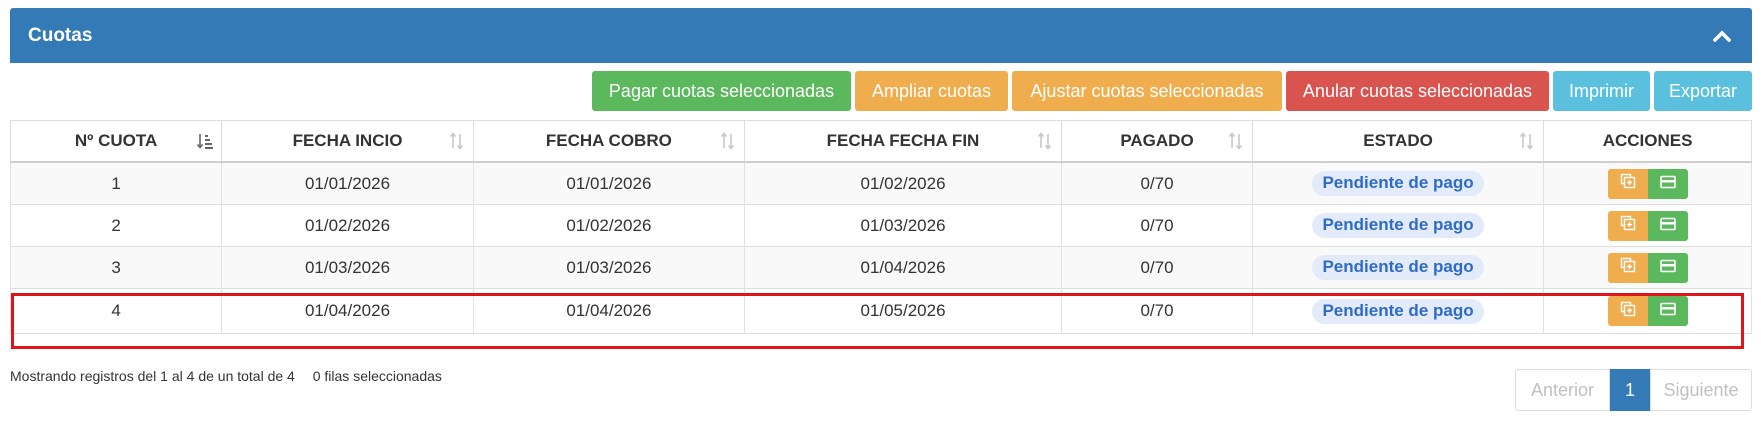 Image resolution: width=1761 pixels, height=422 pixels. Describe the element at coordinates (721, 91) in the screenshot. I see `pay-selected-button: Pagar cuotas seleccionadas` at that location.